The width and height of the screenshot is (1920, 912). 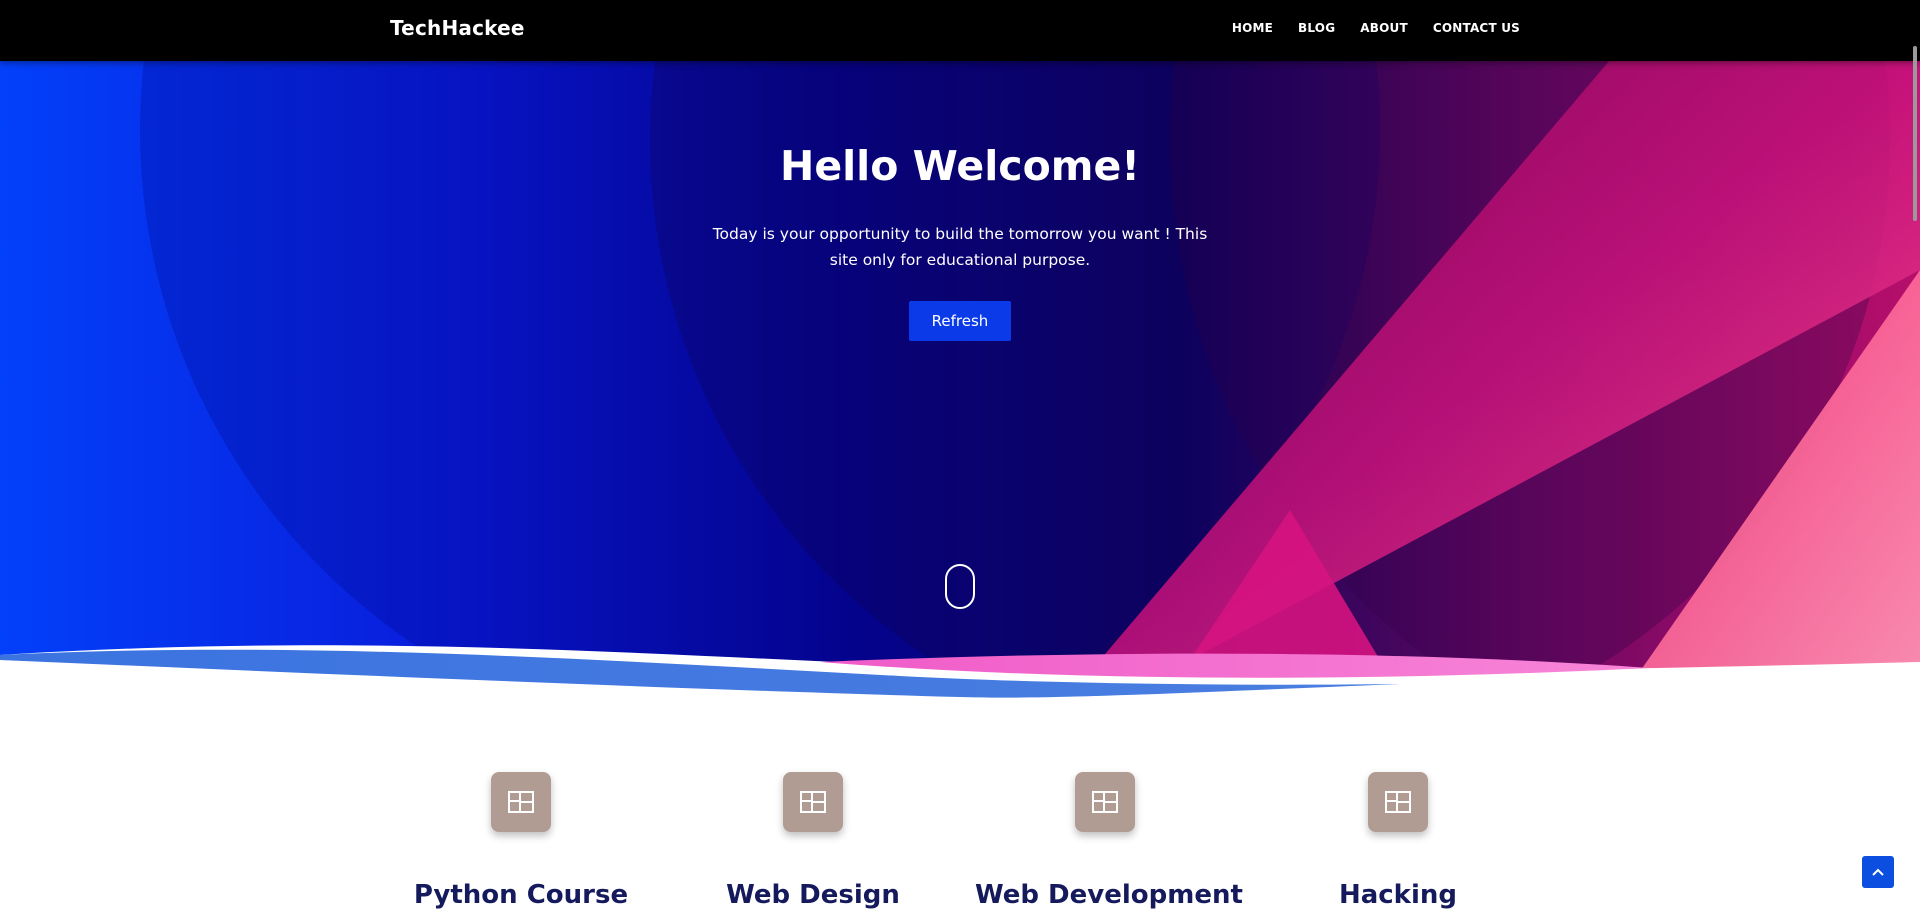 I want to click on nav-link-contact-us: CONTACT US, so click(x=1476, y=28).